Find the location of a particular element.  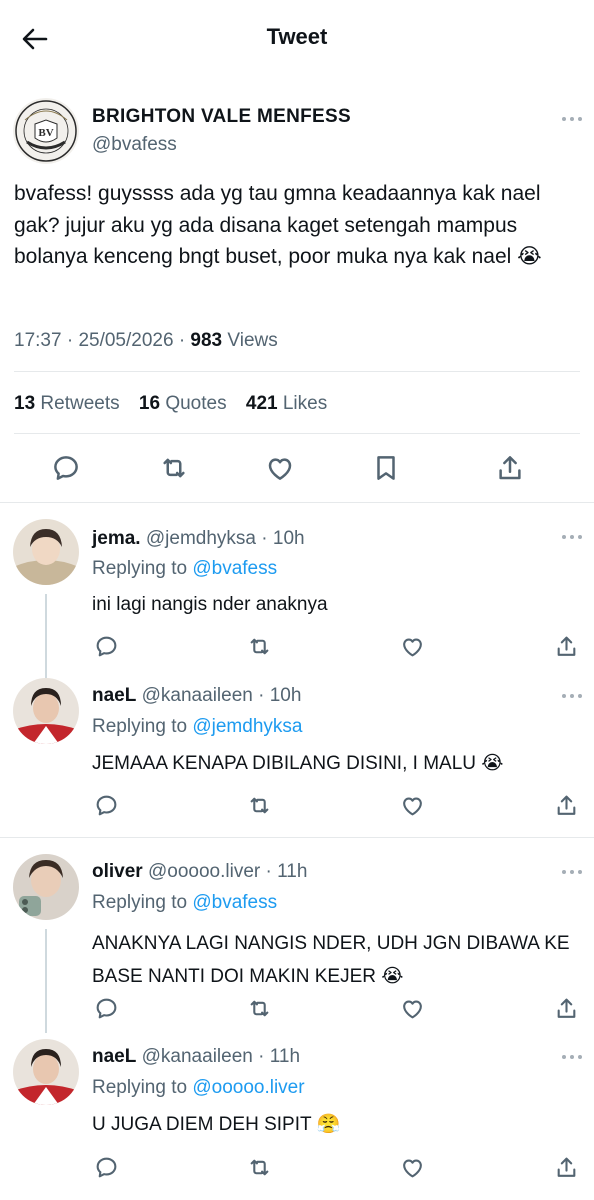

svg-text: BV is located at coordinates (45, 133).